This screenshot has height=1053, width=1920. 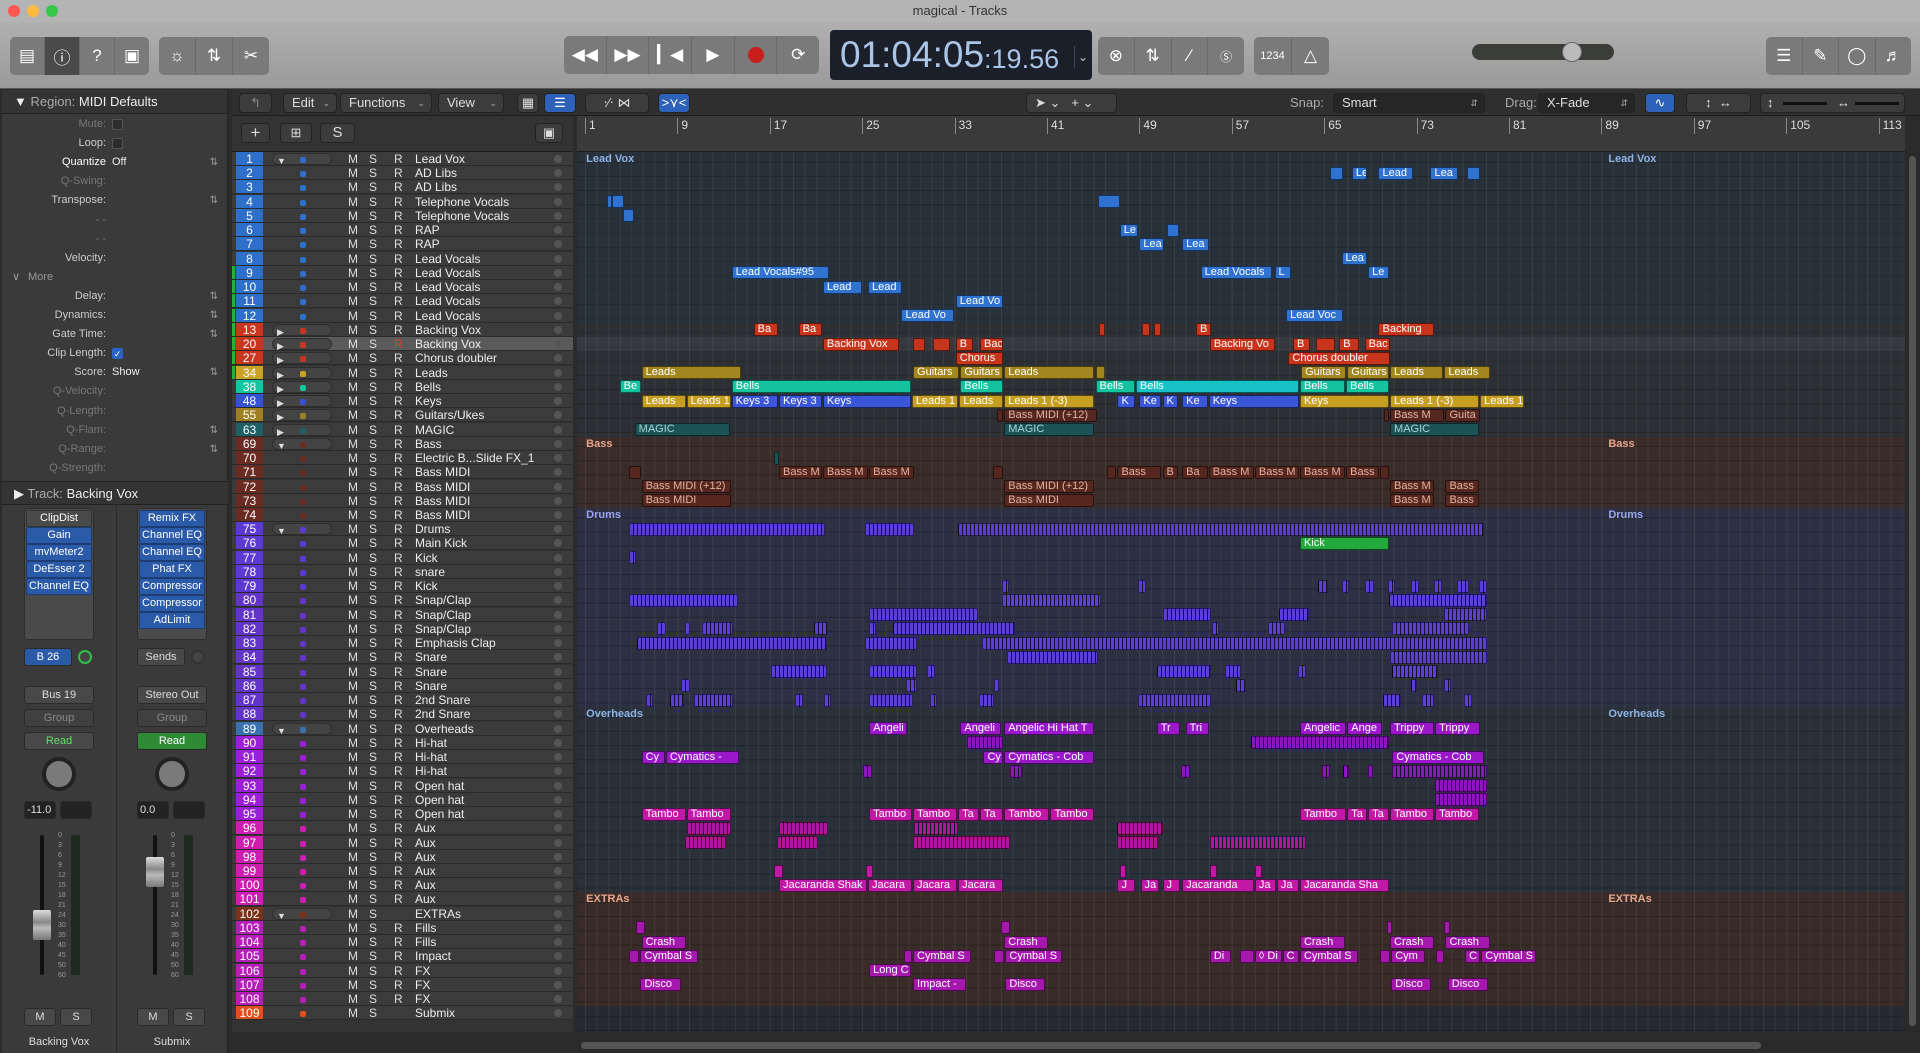 What do you see at coordinates (251, 56) in the screenshot?
I see `editors-icon: ✂` at bounding box center [251, 56].